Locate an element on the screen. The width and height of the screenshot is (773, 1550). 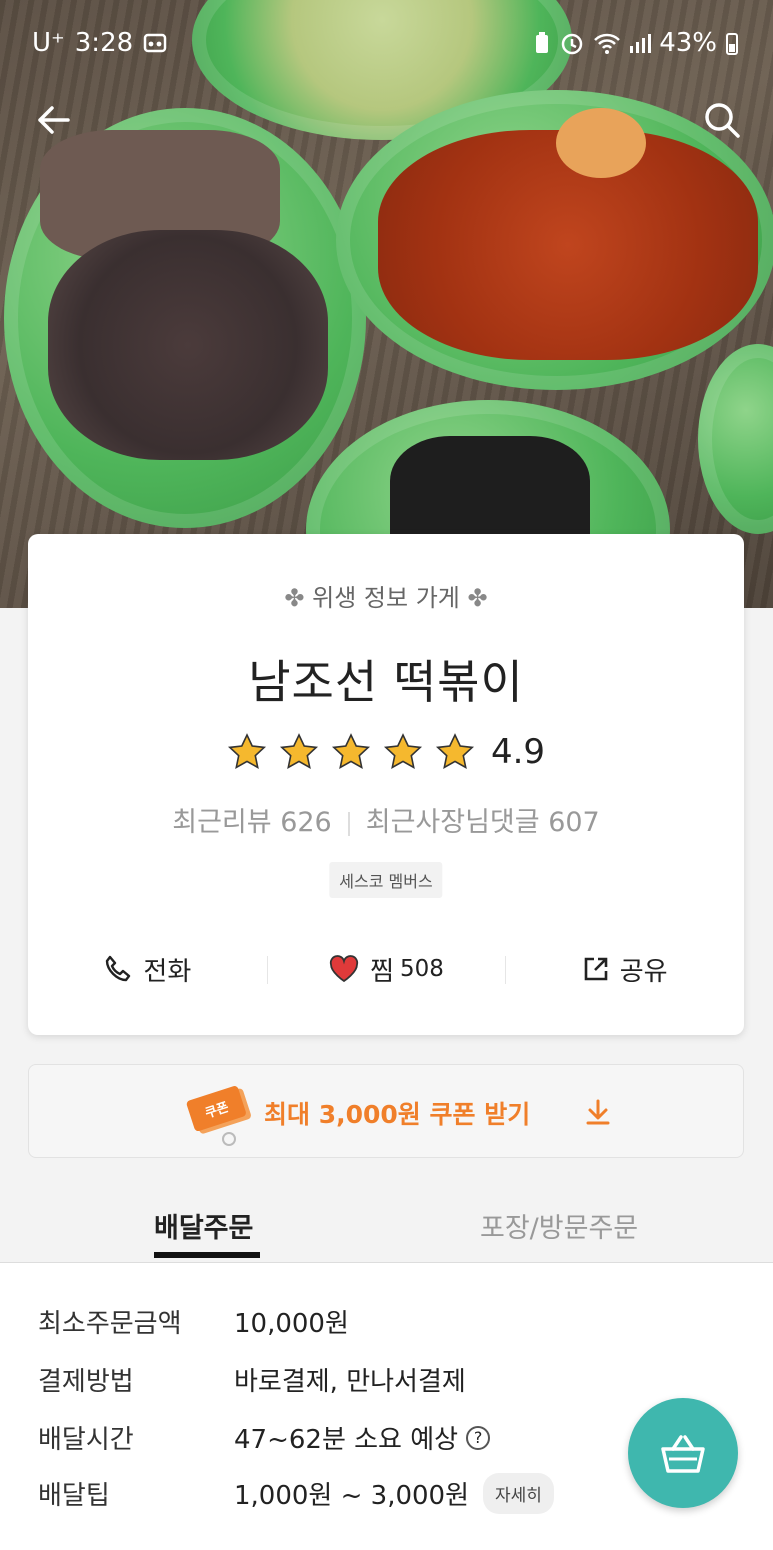
hygiene-info-label: ✤ 위생 정보 가게 ✤ is located at coordinates (386, 595).